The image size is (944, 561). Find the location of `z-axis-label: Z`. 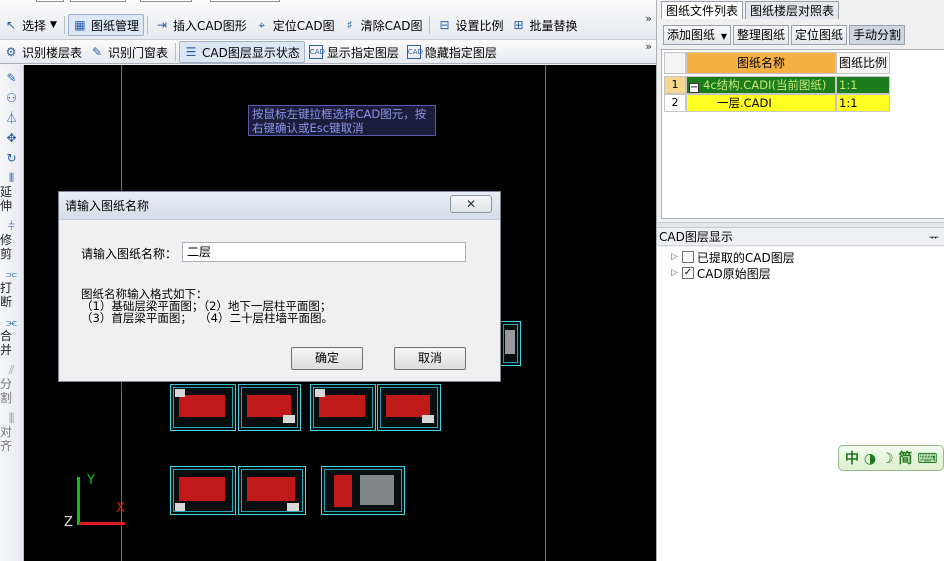

z-axis-label: Z is located at coordinates (68, 522).